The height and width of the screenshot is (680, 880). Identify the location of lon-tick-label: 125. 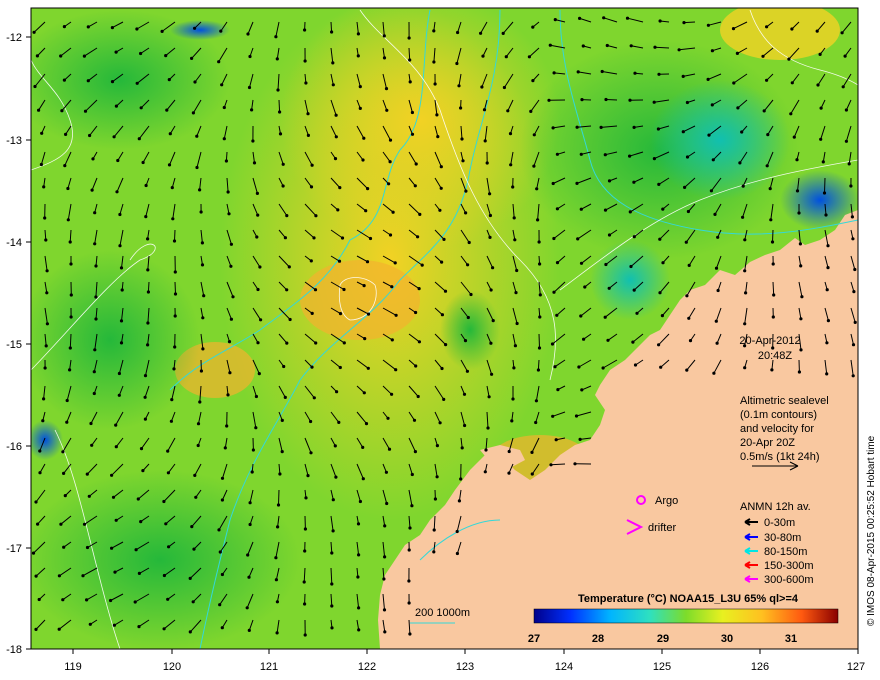
(662, 667).